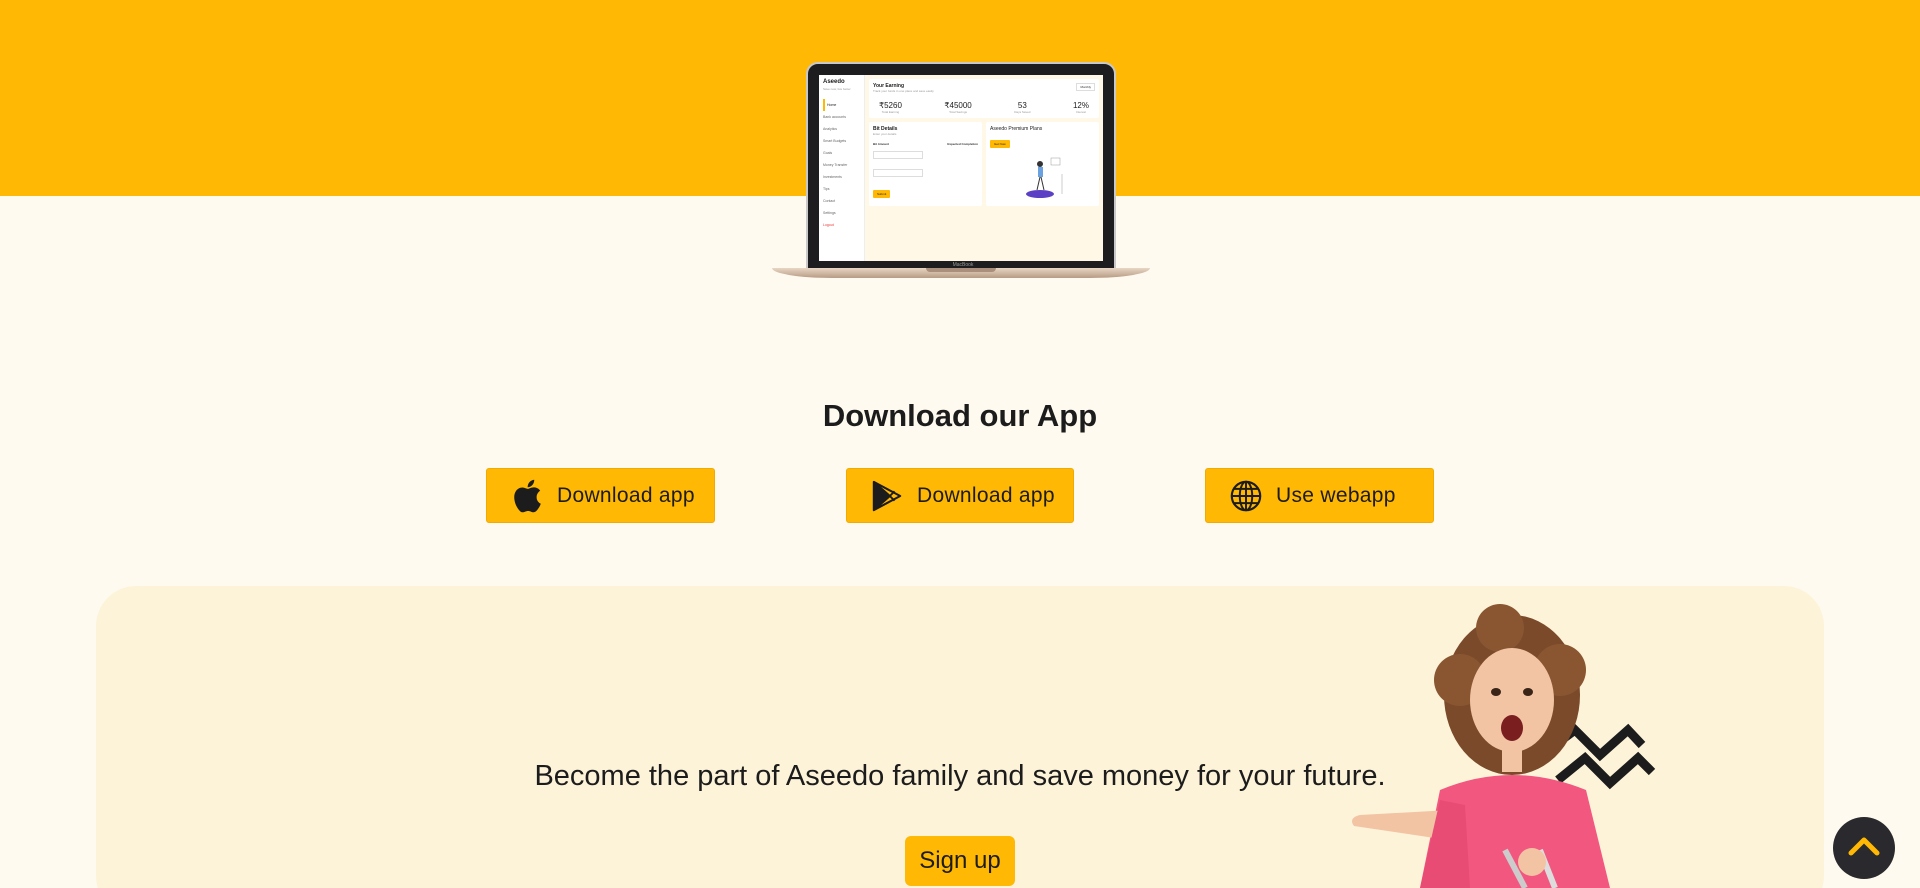 The height and width of the screenshot is (888, 1920). I want to click on premium-button: Get Now, so click(1000, 144).